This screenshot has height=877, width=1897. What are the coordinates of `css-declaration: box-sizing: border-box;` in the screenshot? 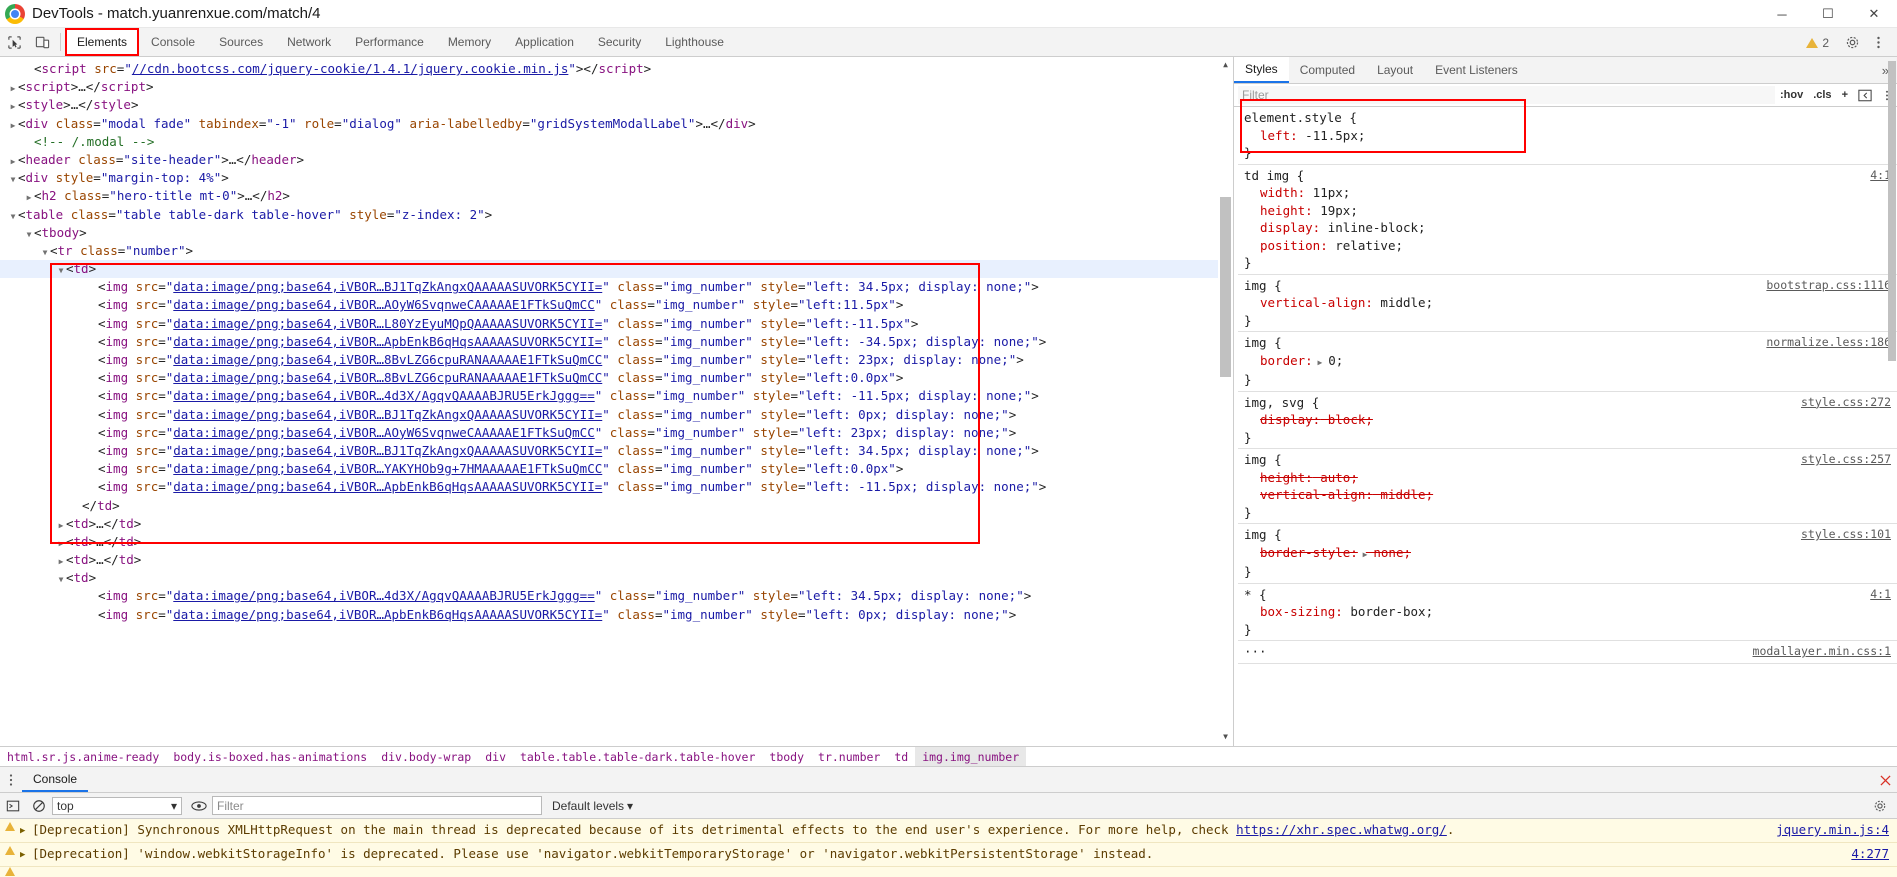 It's located at (1570, 612).